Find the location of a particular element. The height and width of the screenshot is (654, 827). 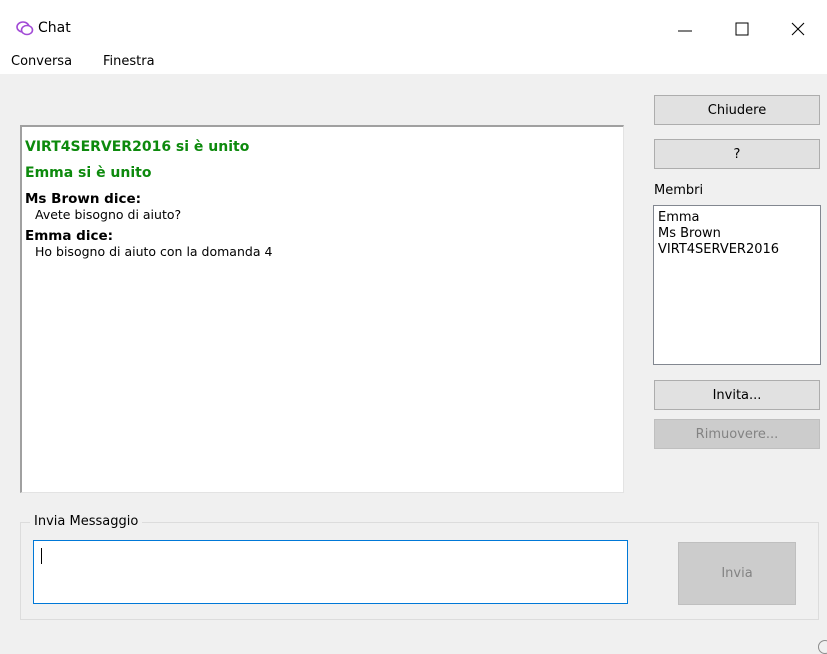

maximize-icon is located at coordinates (742, 29).